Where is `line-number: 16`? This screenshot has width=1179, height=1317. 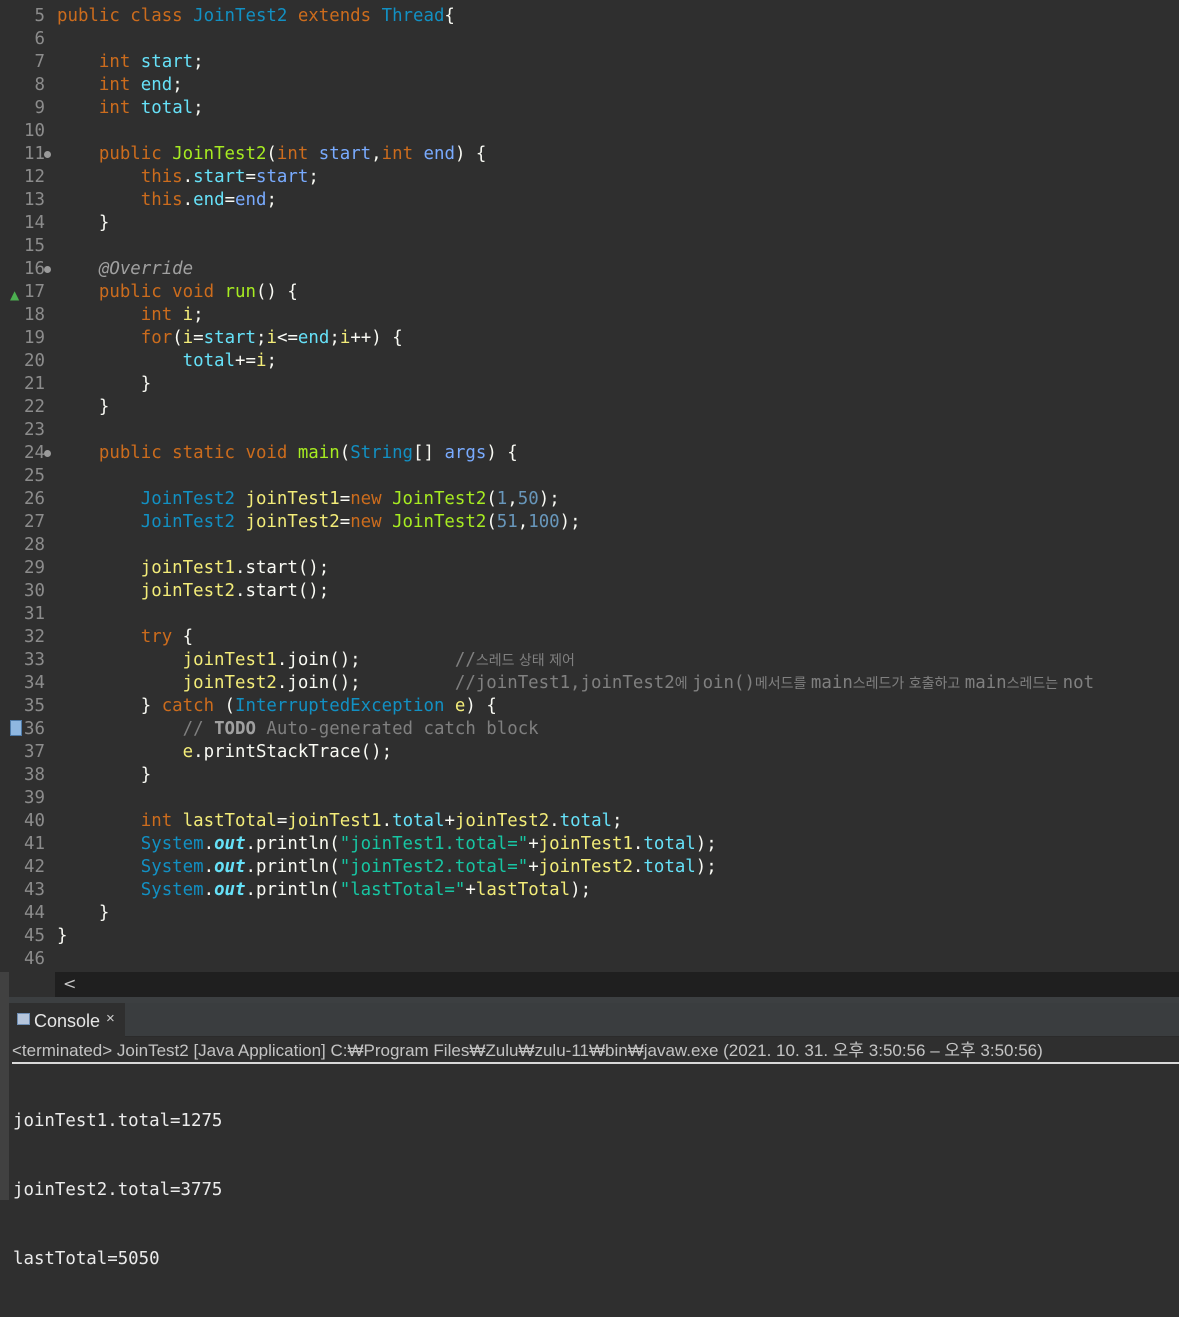
line-number: 16 is located at coordinates (27, 269).